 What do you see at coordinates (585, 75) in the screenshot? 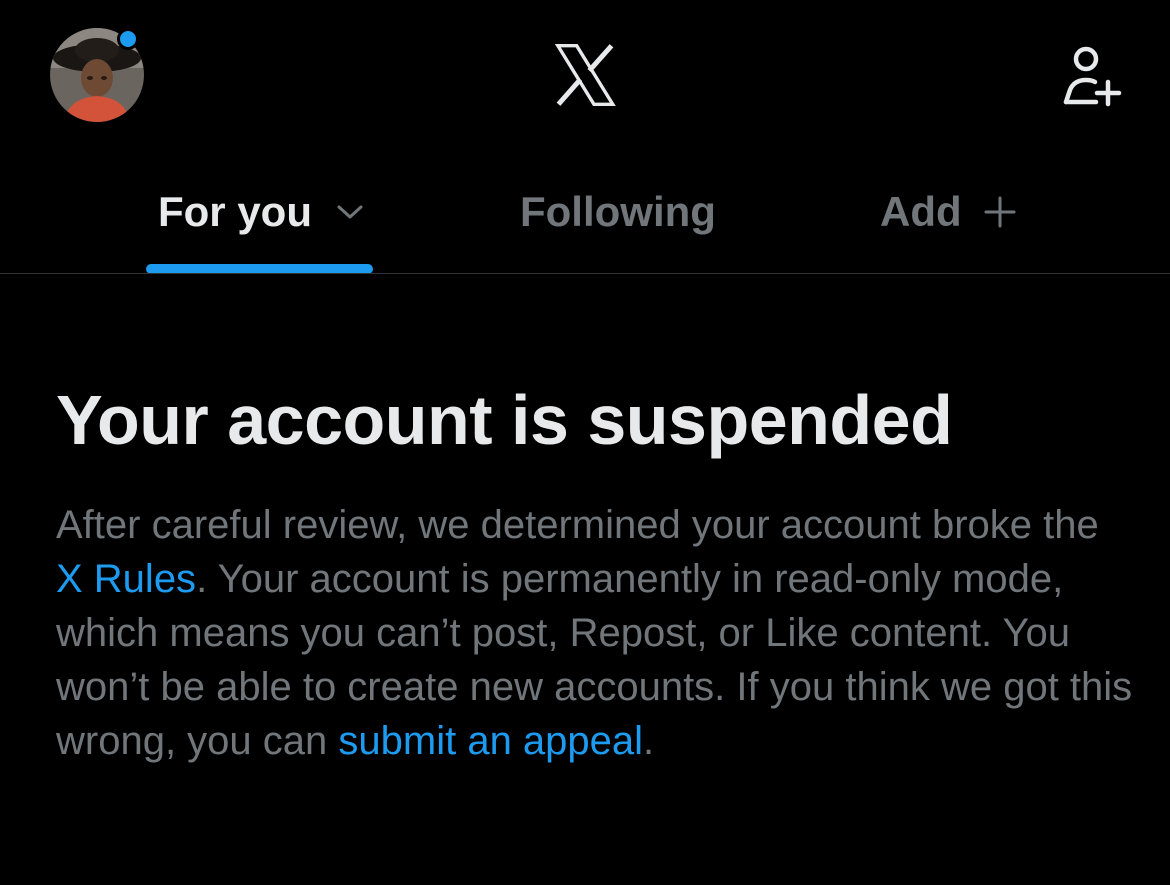
I see `x-logo-icon` at bounding box center [585, 75].